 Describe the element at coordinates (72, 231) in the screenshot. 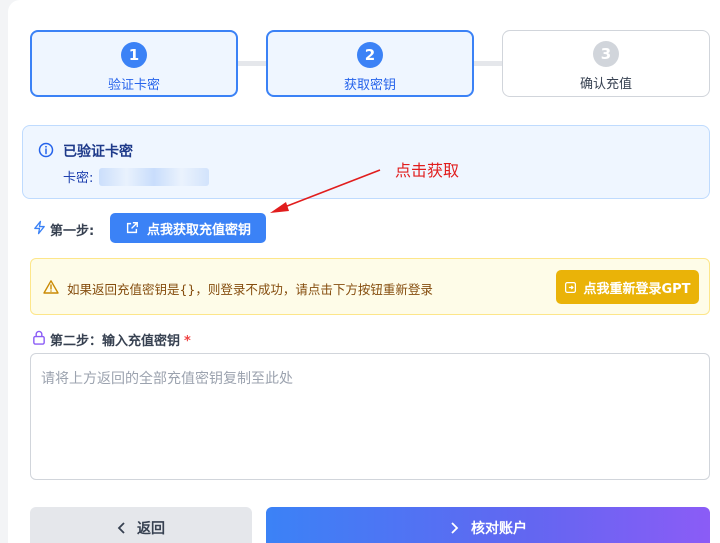

I see `step-1-title: 第一步:` at that location.